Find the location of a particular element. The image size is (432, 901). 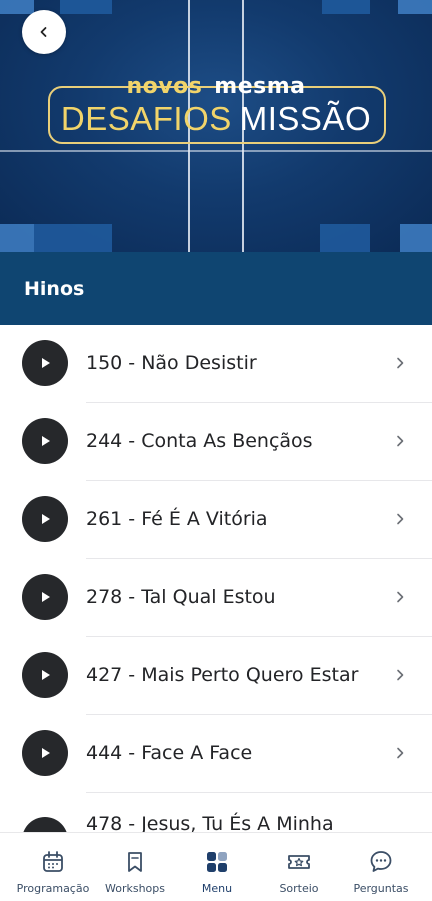

hymn-list-item: 244 - Conta As Bençãos is located at coordinates (216, 442).